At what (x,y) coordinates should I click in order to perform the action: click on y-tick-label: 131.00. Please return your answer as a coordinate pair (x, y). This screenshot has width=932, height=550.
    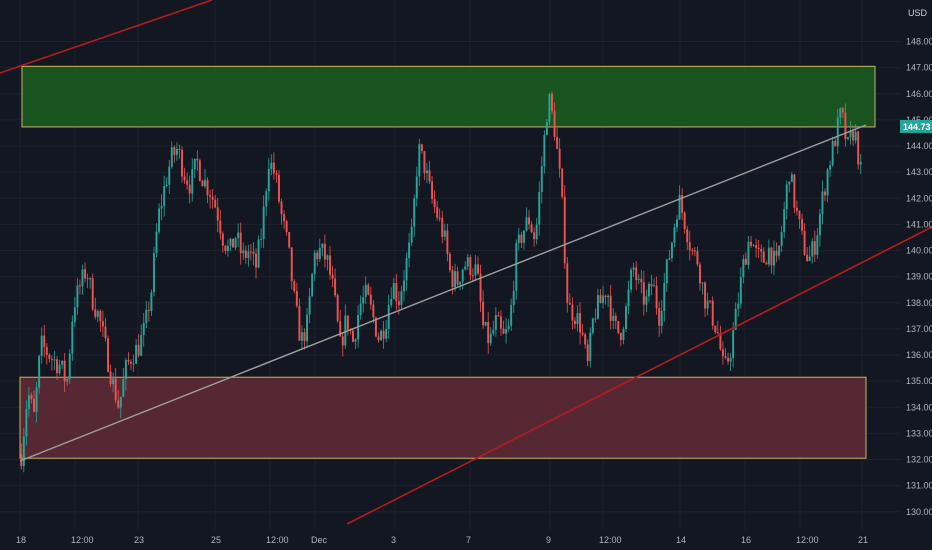
    Looking at the image, I should click on (919, 486).